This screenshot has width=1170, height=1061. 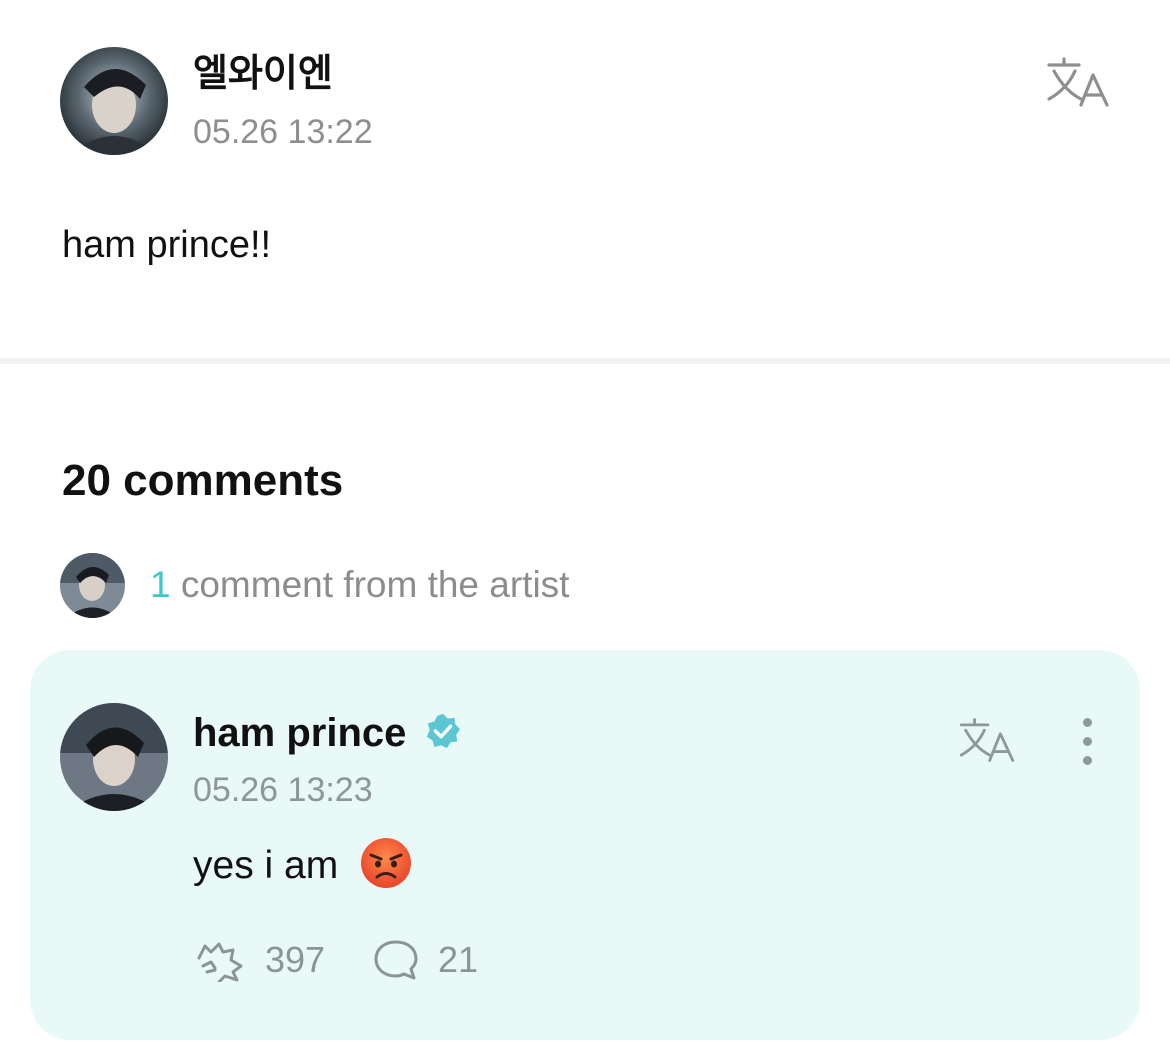 What do you see at coordinates (259, 961) in the screenshot?
I see `like-button: 397` at bounding box center [259, 961].